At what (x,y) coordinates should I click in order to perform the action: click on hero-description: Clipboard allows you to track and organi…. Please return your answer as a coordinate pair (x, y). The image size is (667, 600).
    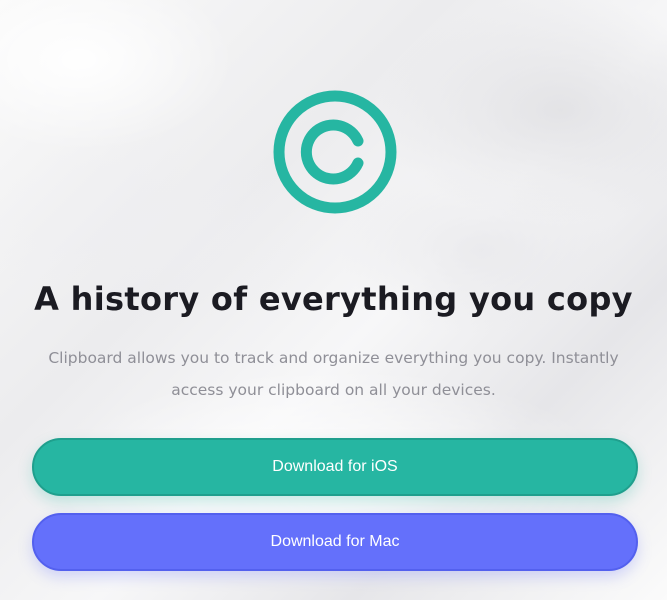
    Looking at the image, I should click on (333, 374).